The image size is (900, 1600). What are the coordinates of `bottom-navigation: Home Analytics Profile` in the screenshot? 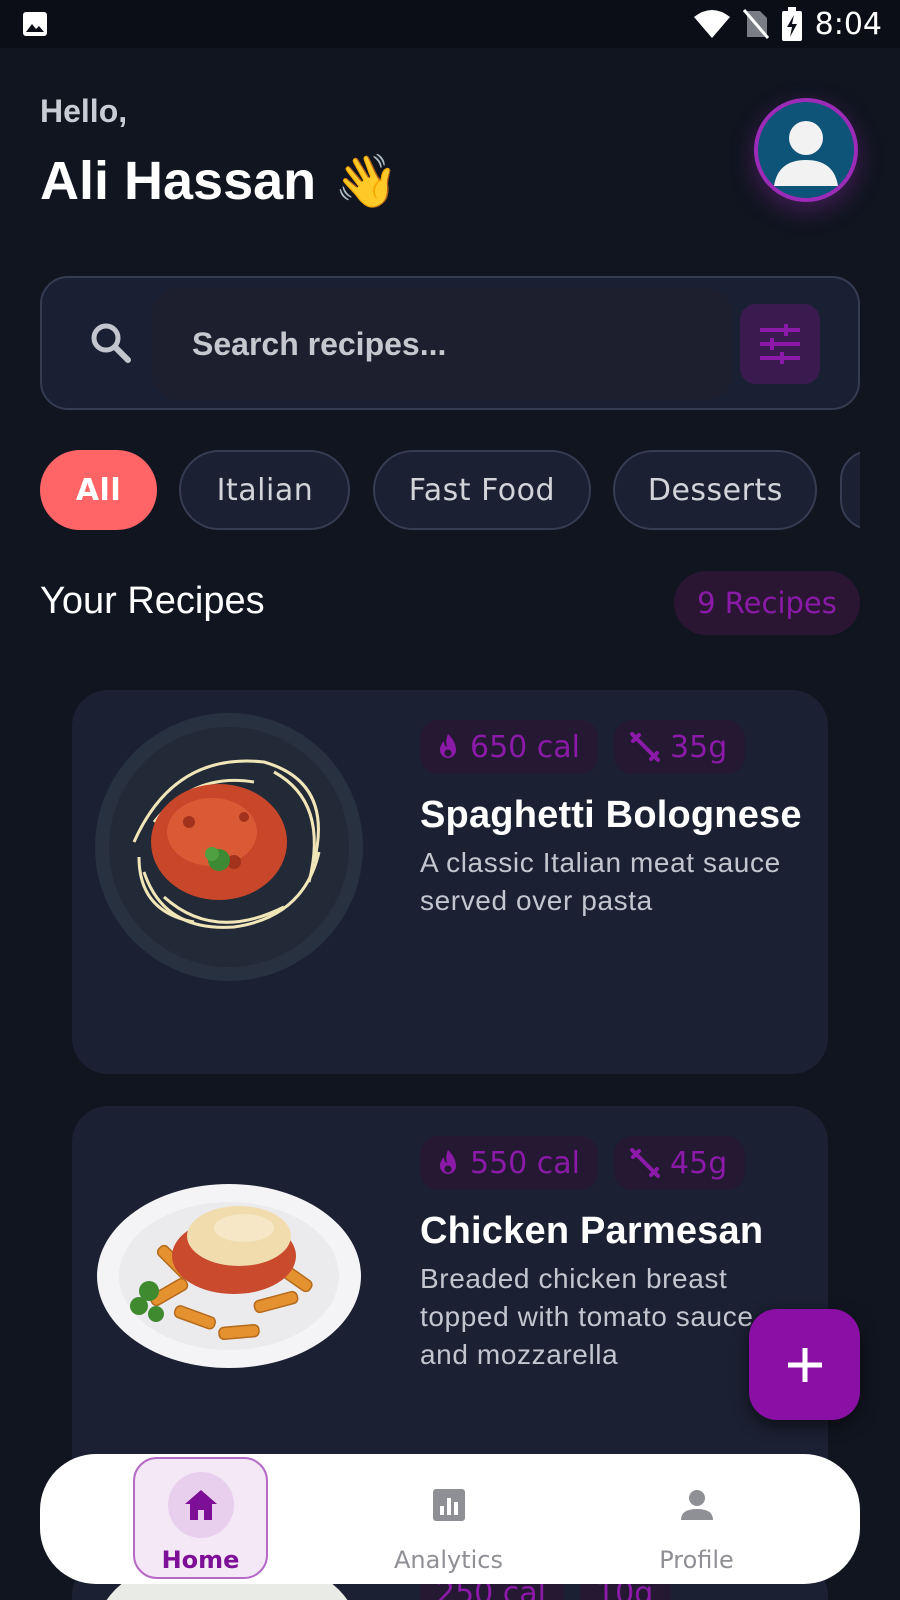 It's located at (450, 1519).